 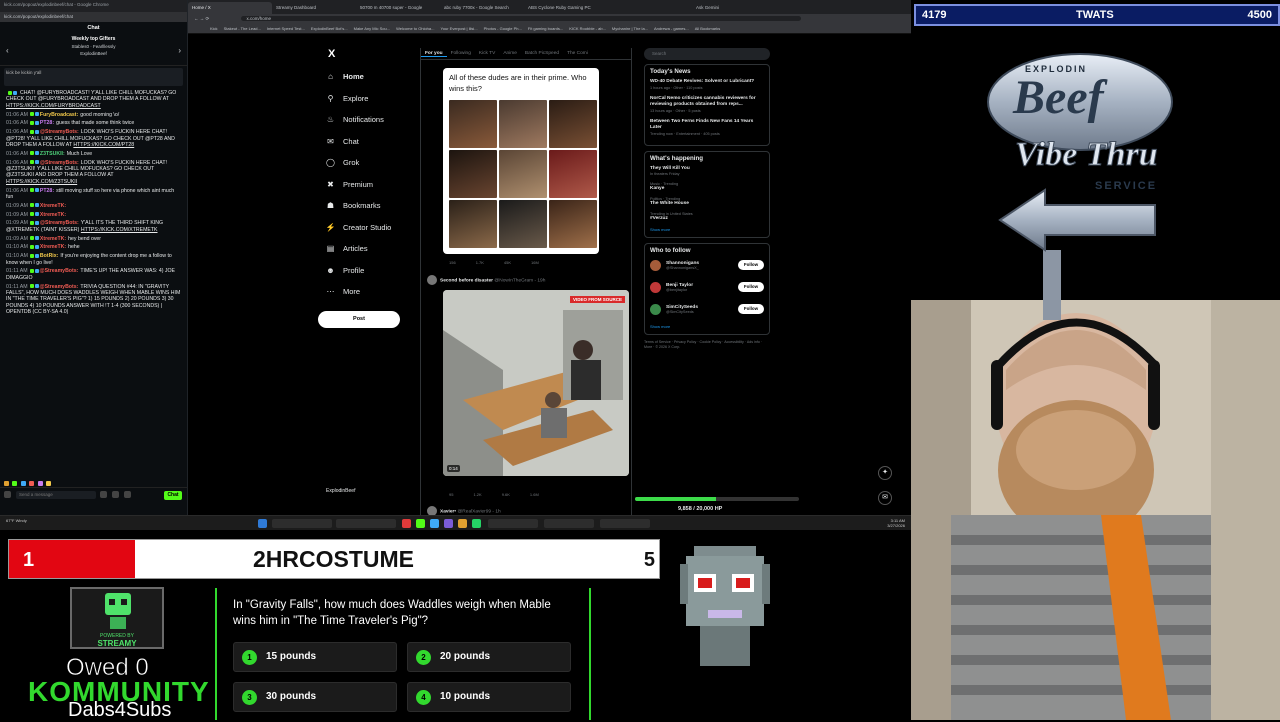 I want to click on trend-item: #Verzuz, so click(x=707, y=218).